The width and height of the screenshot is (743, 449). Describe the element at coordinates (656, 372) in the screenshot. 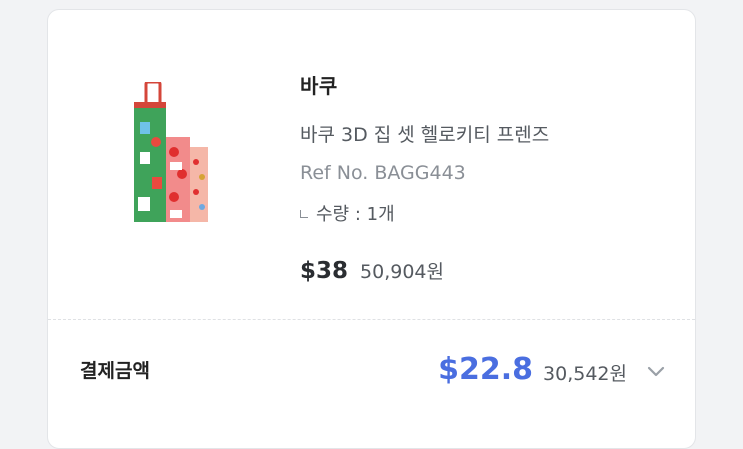

I see `chevron-down-icon` at that location.